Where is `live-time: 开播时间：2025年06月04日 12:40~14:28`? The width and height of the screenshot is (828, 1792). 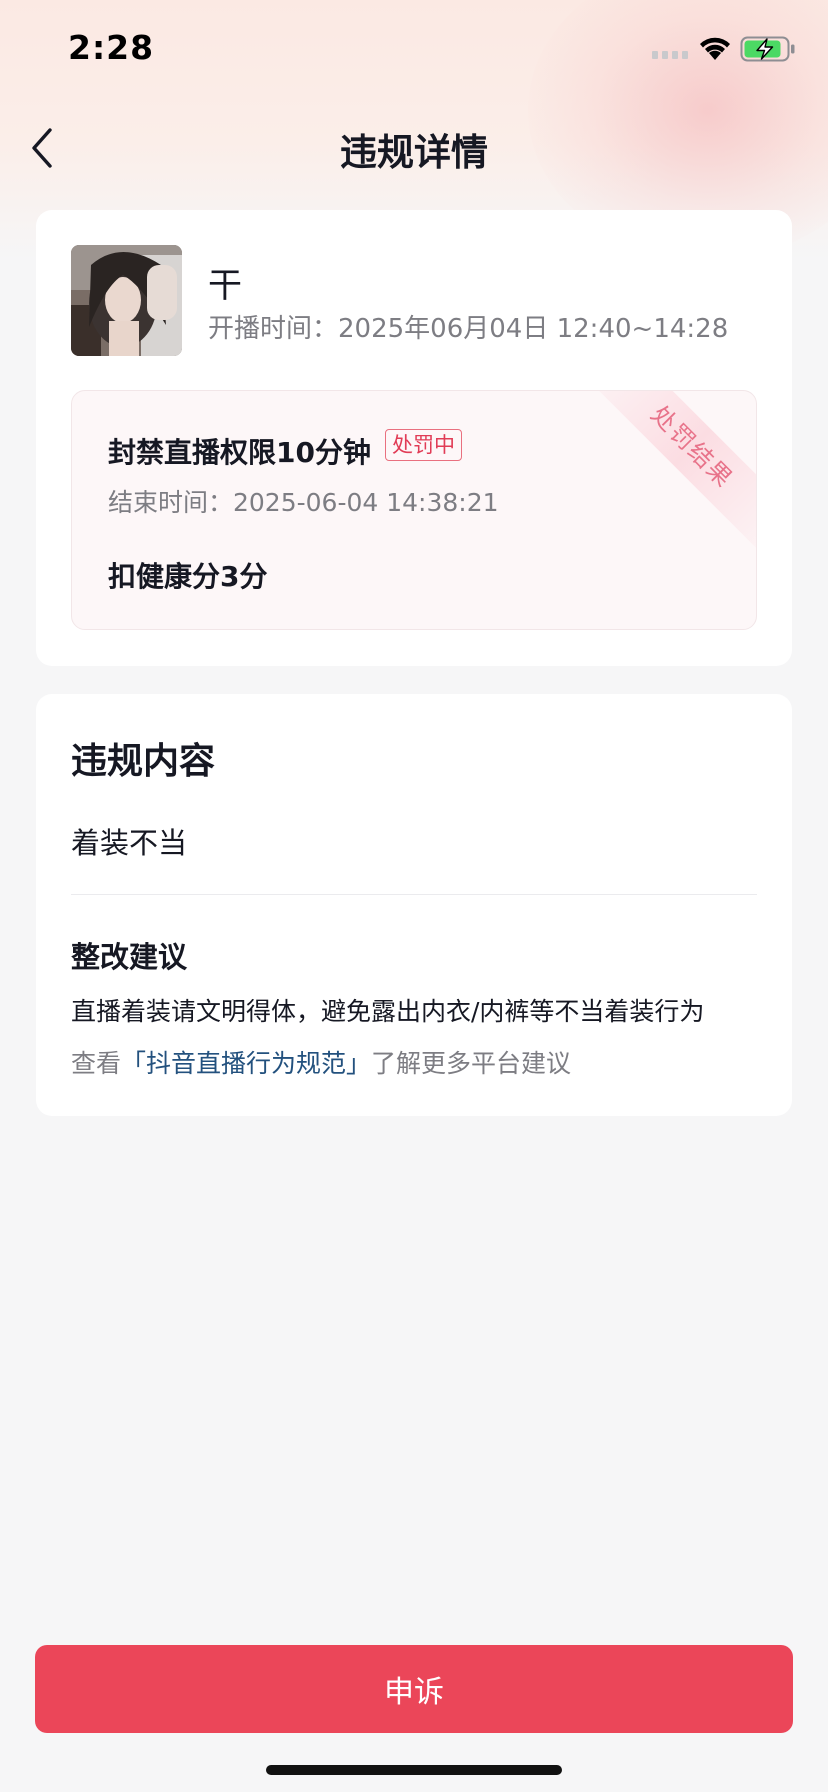 live-time: 开播时间：2025年06月04日 12:40~14:28 is located at coordinates (468, 329).